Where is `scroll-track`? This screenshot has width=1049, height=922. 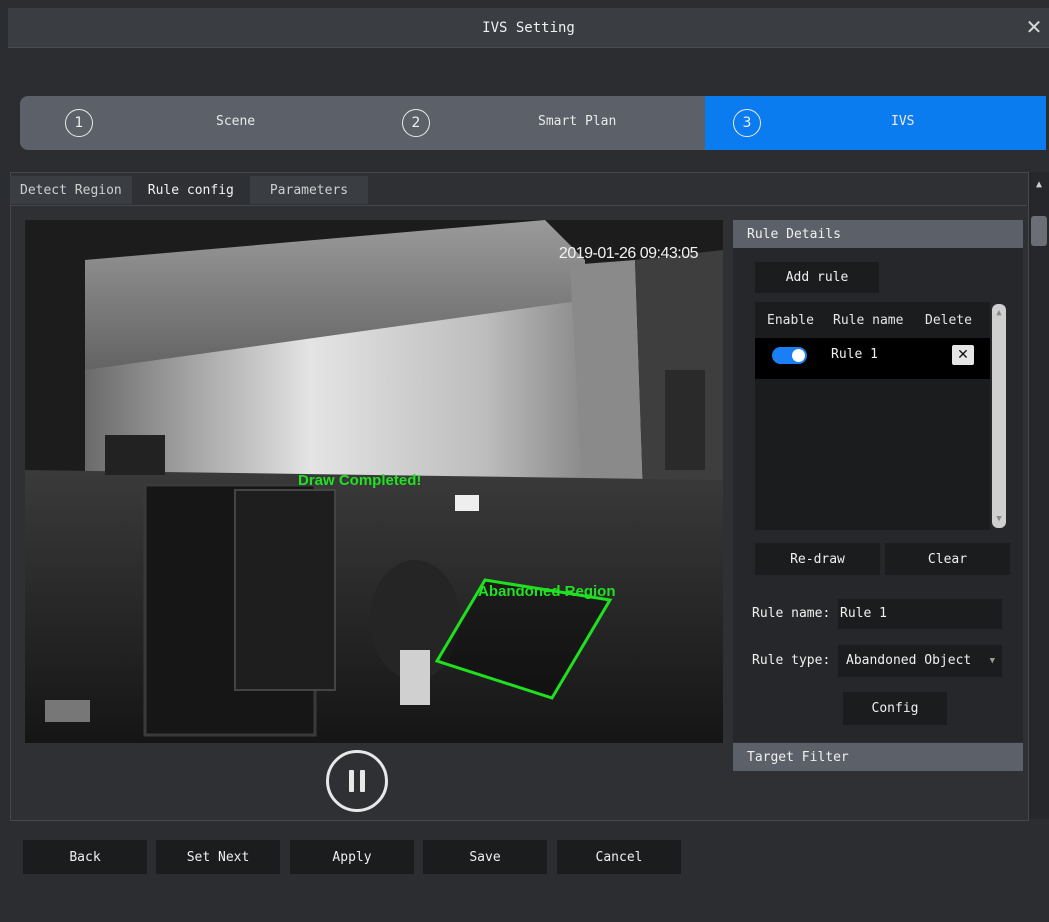
scroll-track is located at coordinates (999, 416).